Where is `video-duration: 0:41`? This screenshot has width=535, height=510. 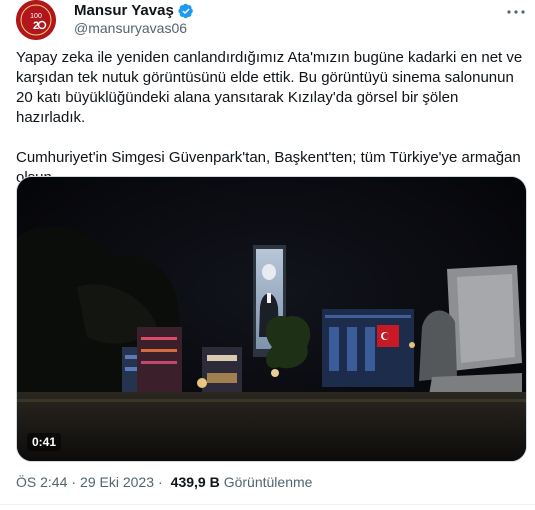 video-duration: 0:41 is located at coordinates (44, 442).